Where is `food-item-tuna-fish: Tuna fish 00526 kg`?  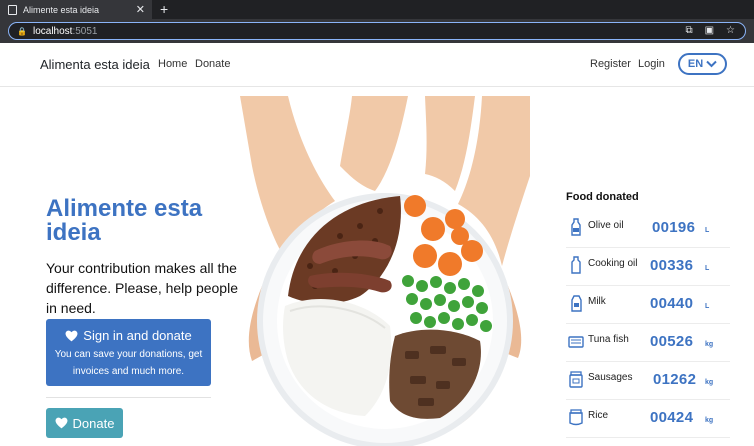 food-item-tuna-fish: Tuna fish 00526 kg is located at coordinates (648, 343).